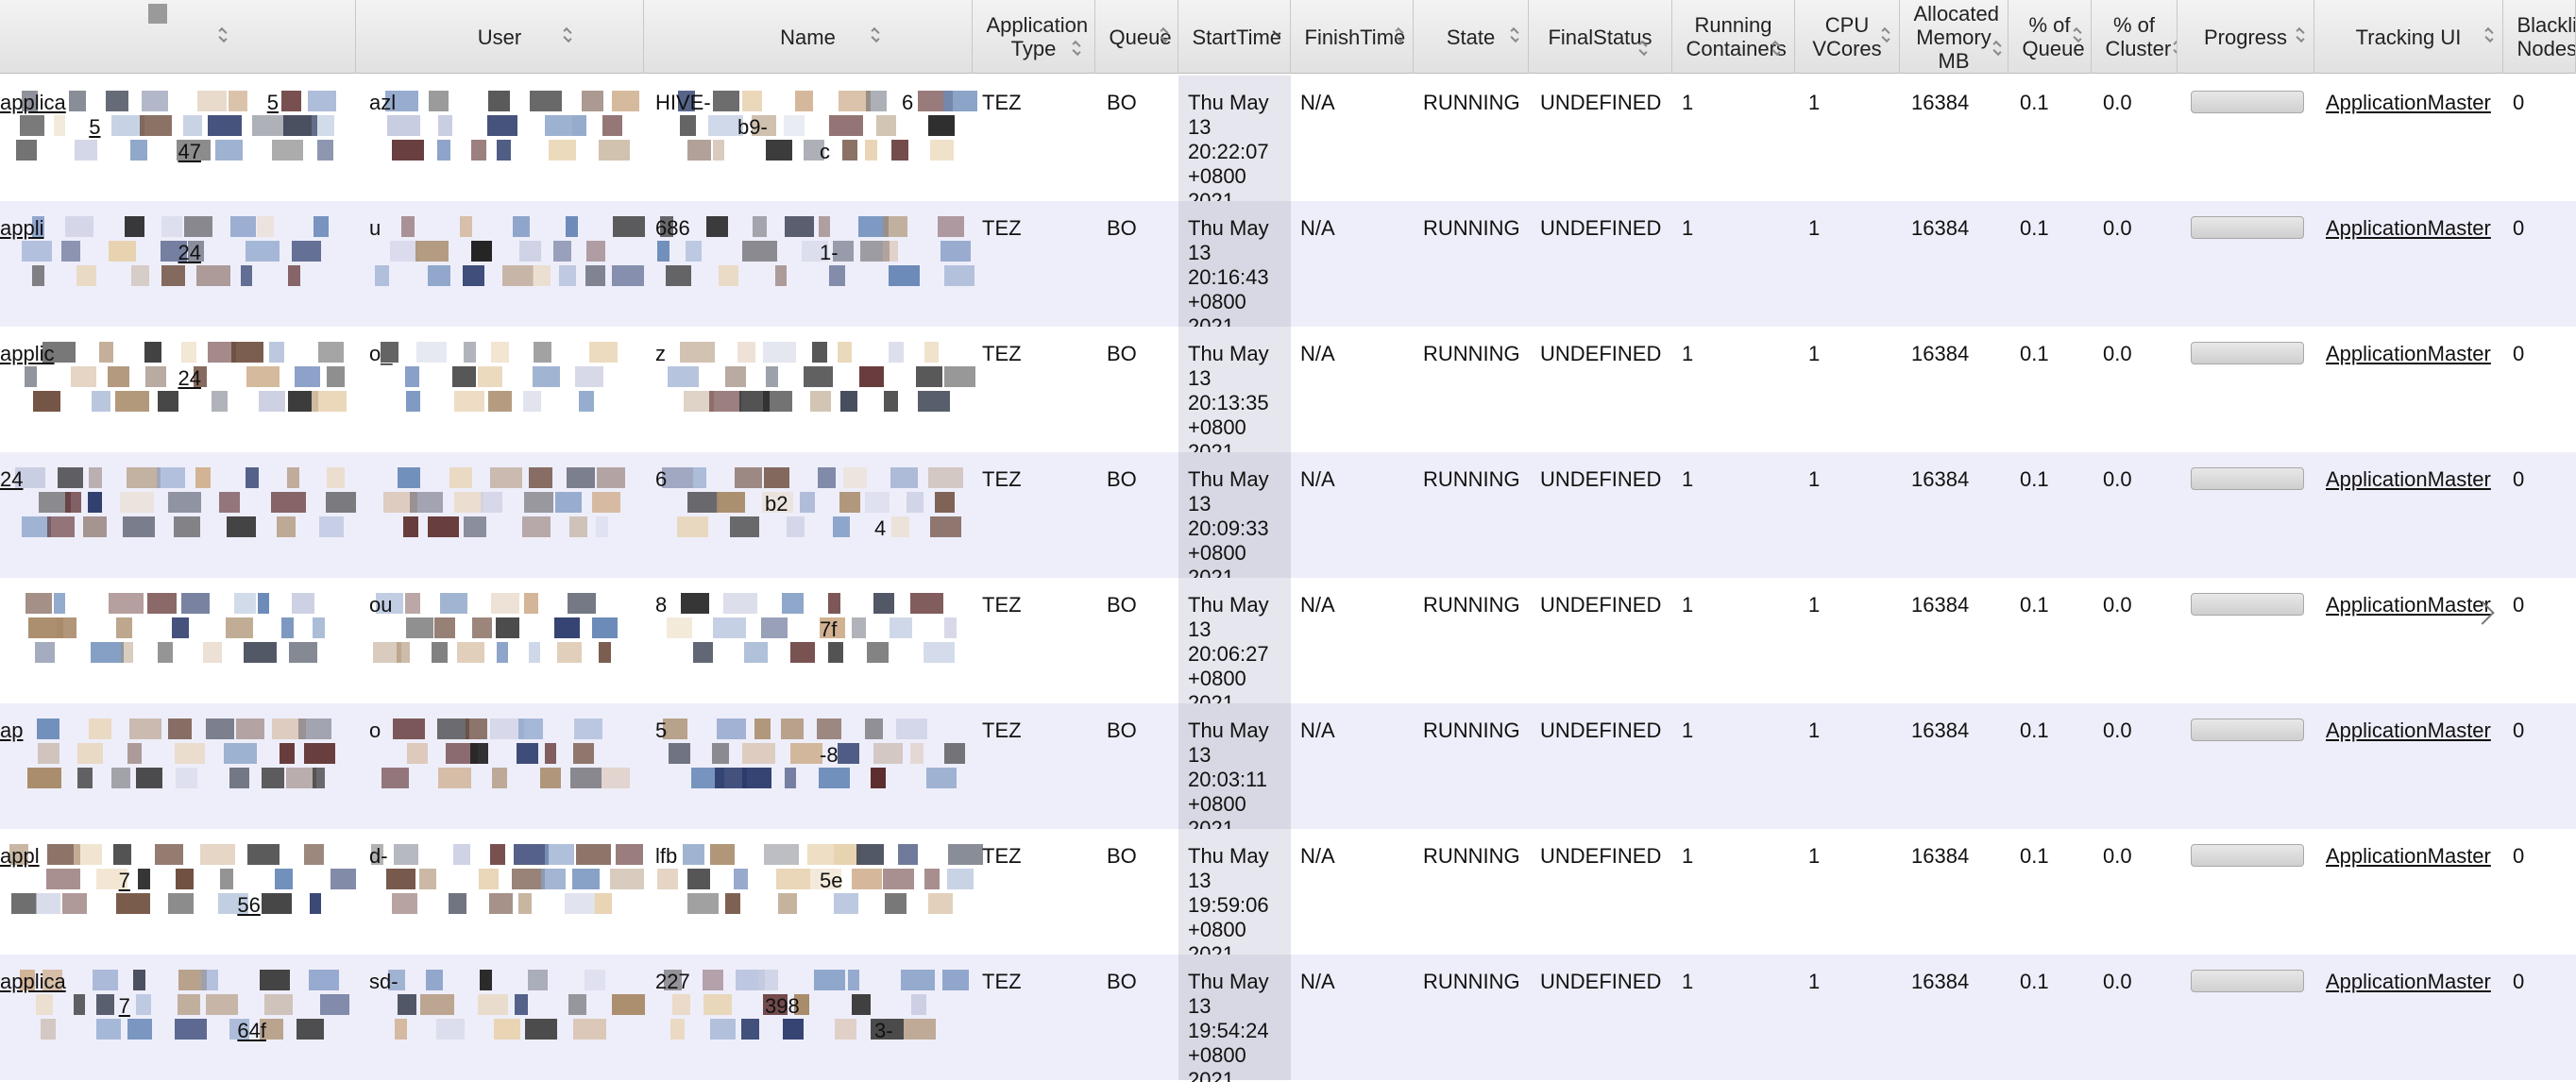 The height and width of the screenshot is (1082, 2576). I want to click on column-header-name: Name, so click(808, 37).